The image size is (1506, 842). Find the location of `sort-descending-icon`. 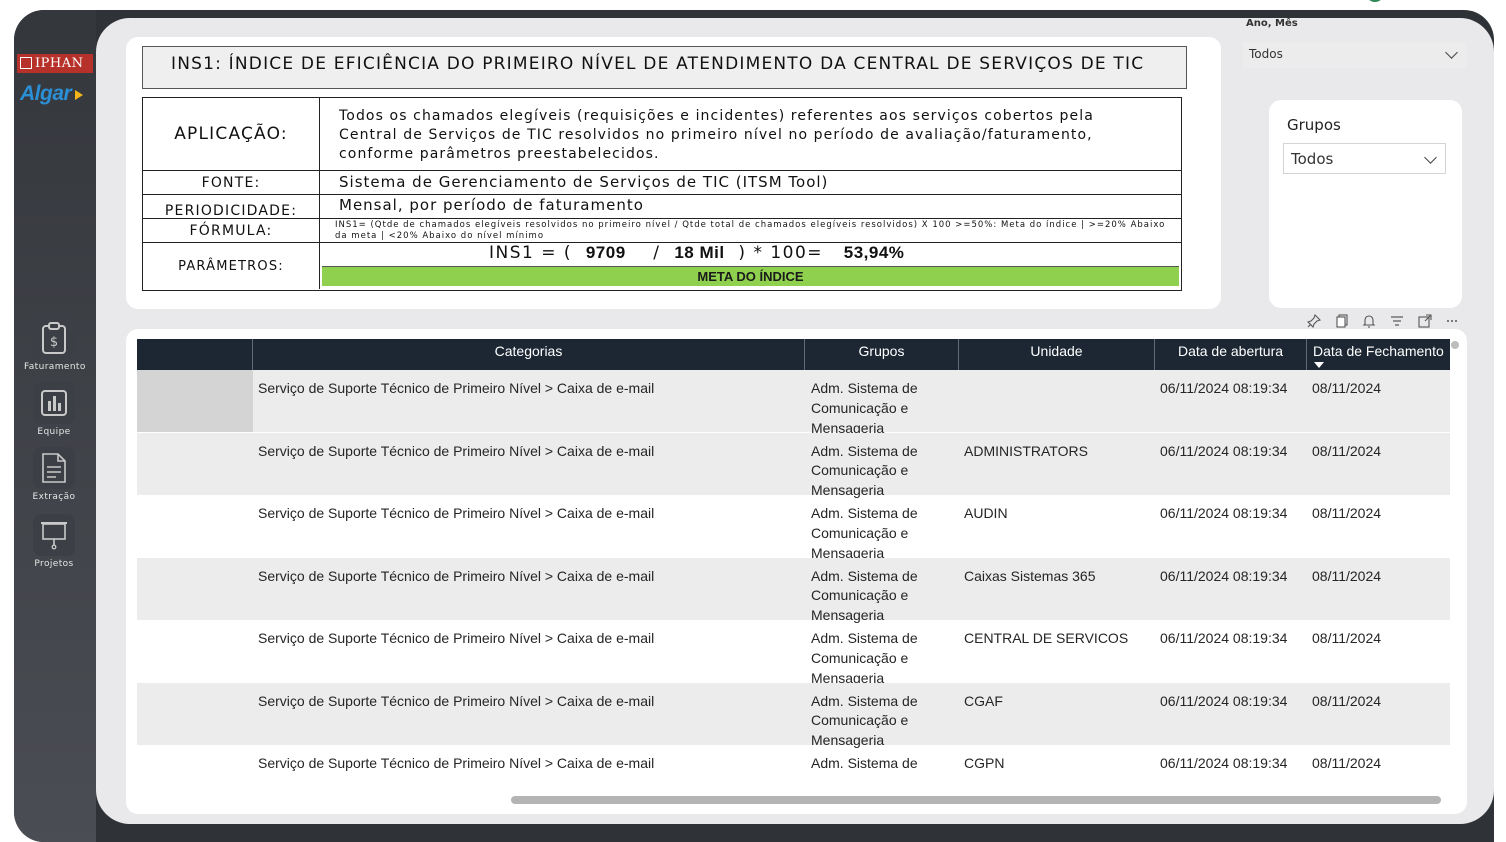

sort-descending-icon is located at coordinates (1319, 365).